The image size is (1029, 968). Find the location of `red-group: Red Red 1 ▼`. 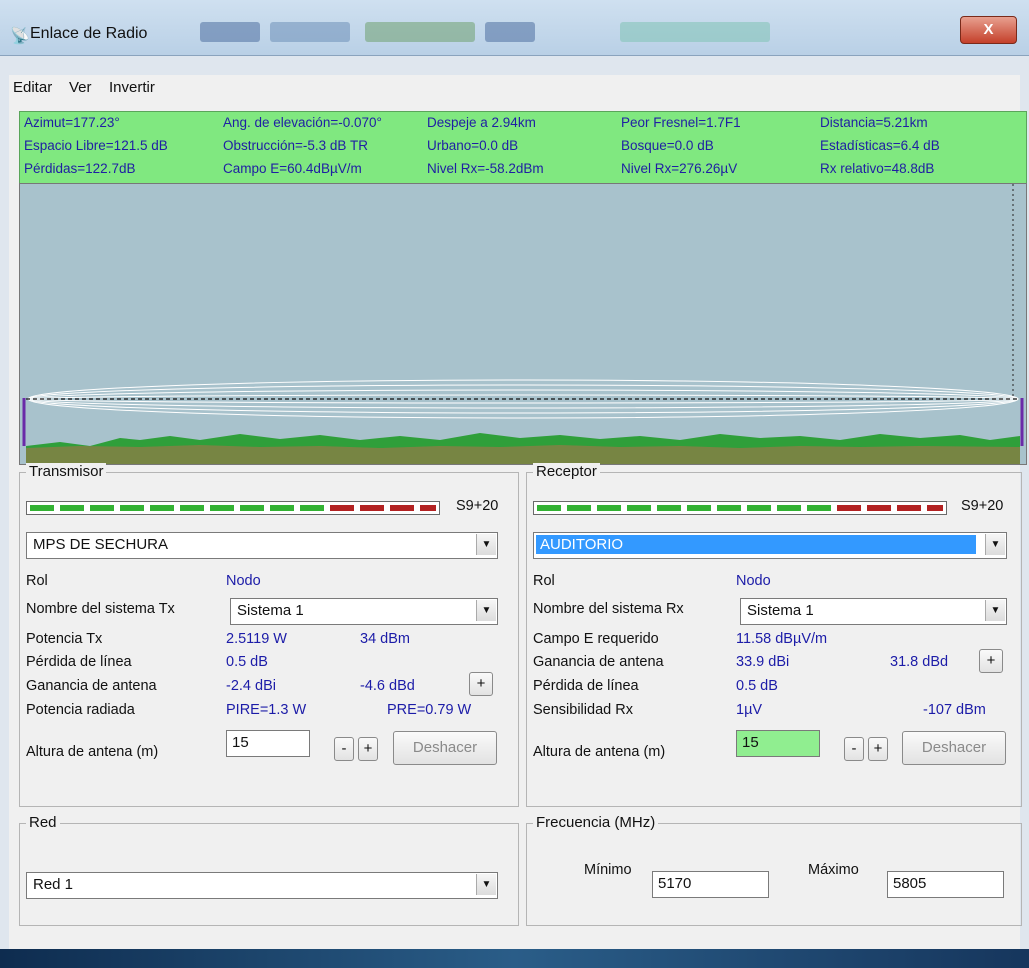

red-group: Red Red 1 ▼ is located at coordinates (269, 870).